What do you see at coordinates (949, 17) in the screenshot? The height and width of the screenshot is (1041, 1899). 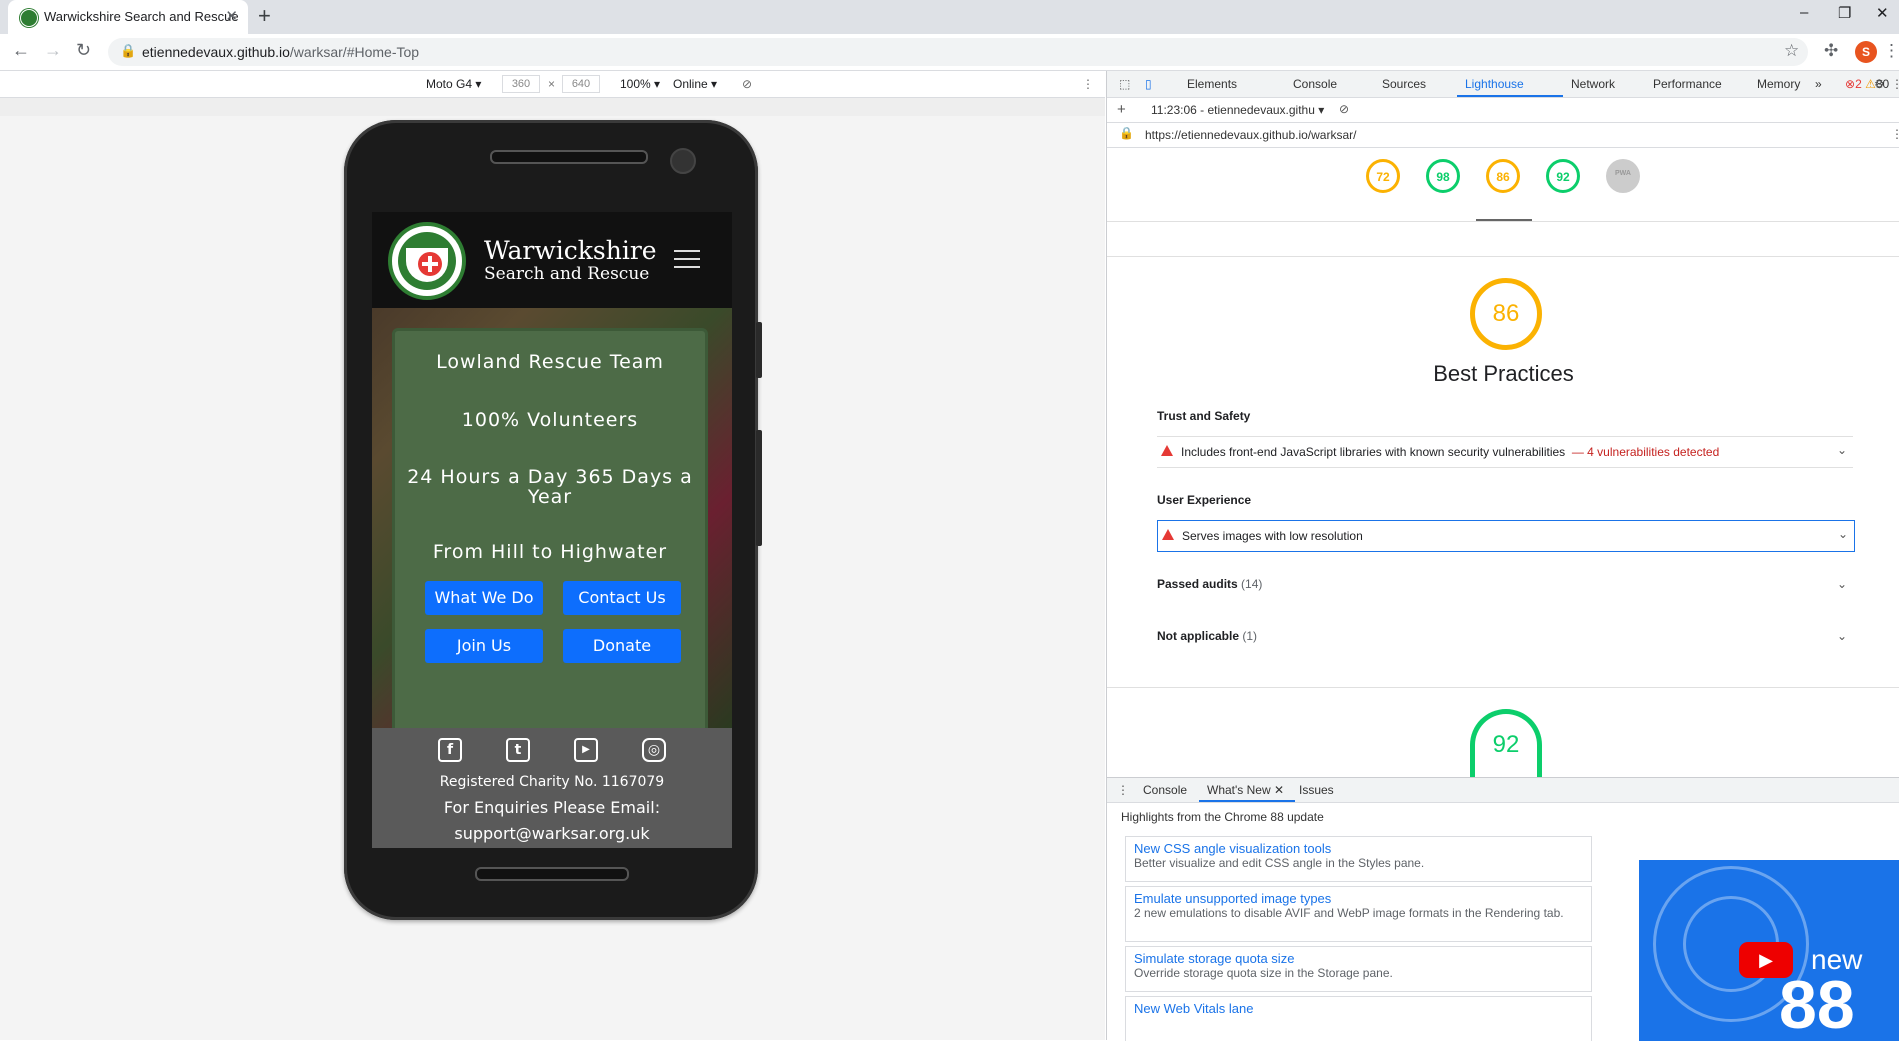 I see `tab-strip` at bounding box center [949, 17].